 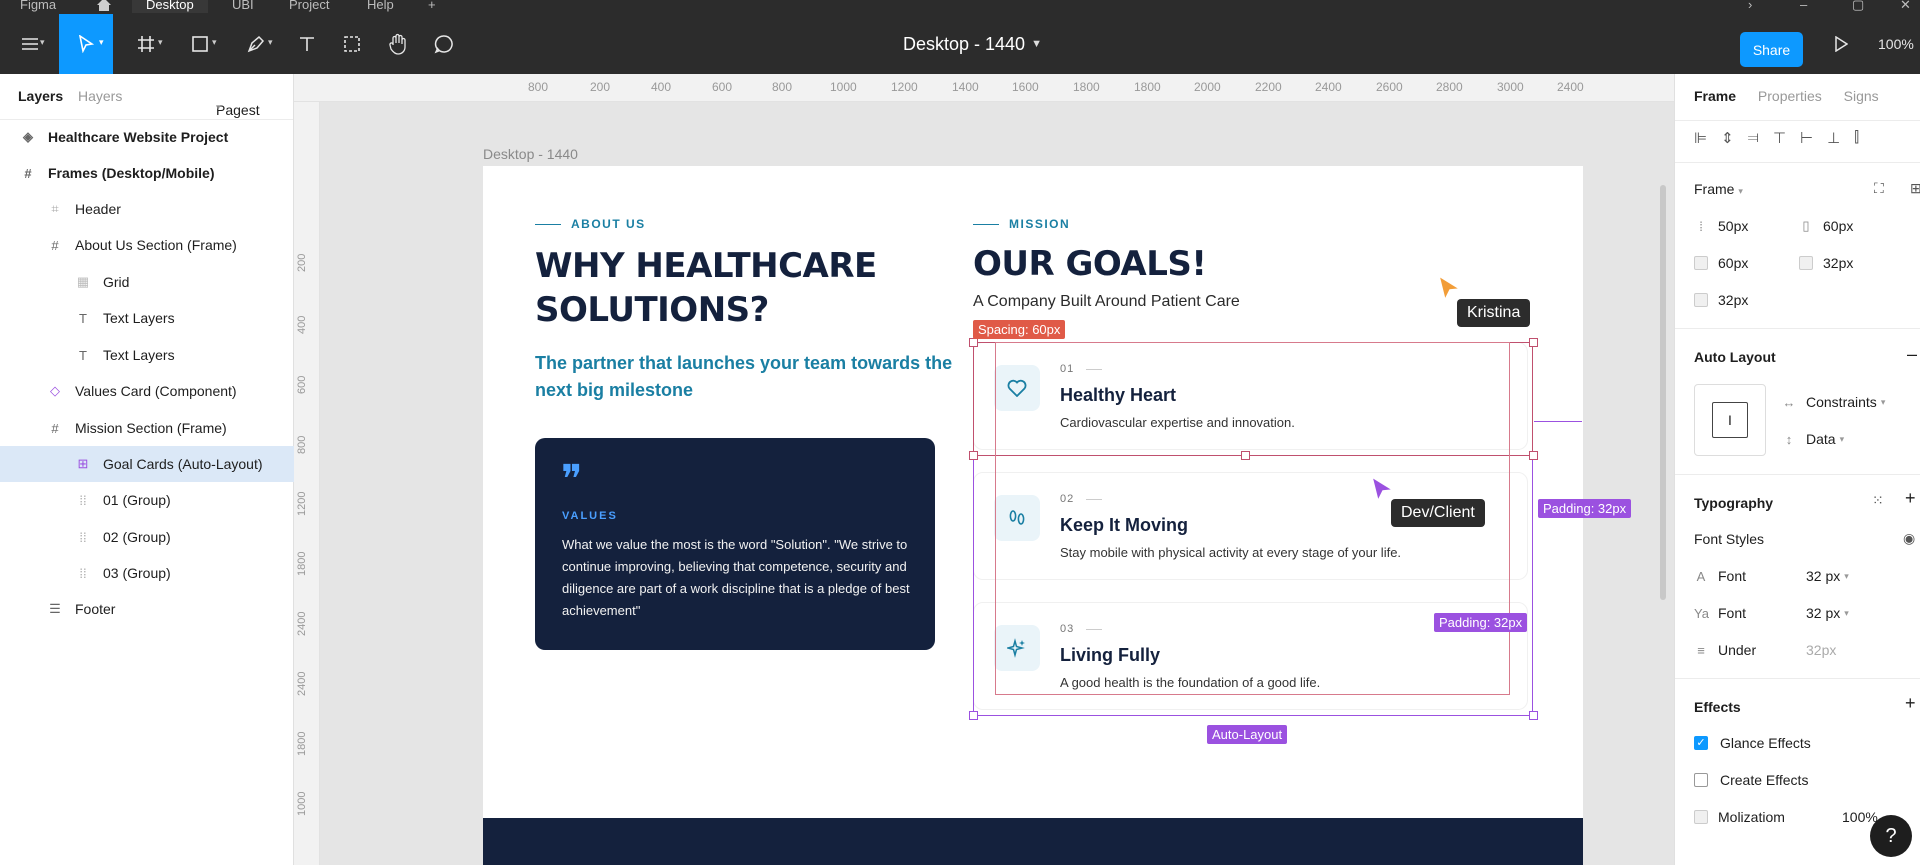 I want to click on frame-tool-button: ▾, so click(x=146, y=44).